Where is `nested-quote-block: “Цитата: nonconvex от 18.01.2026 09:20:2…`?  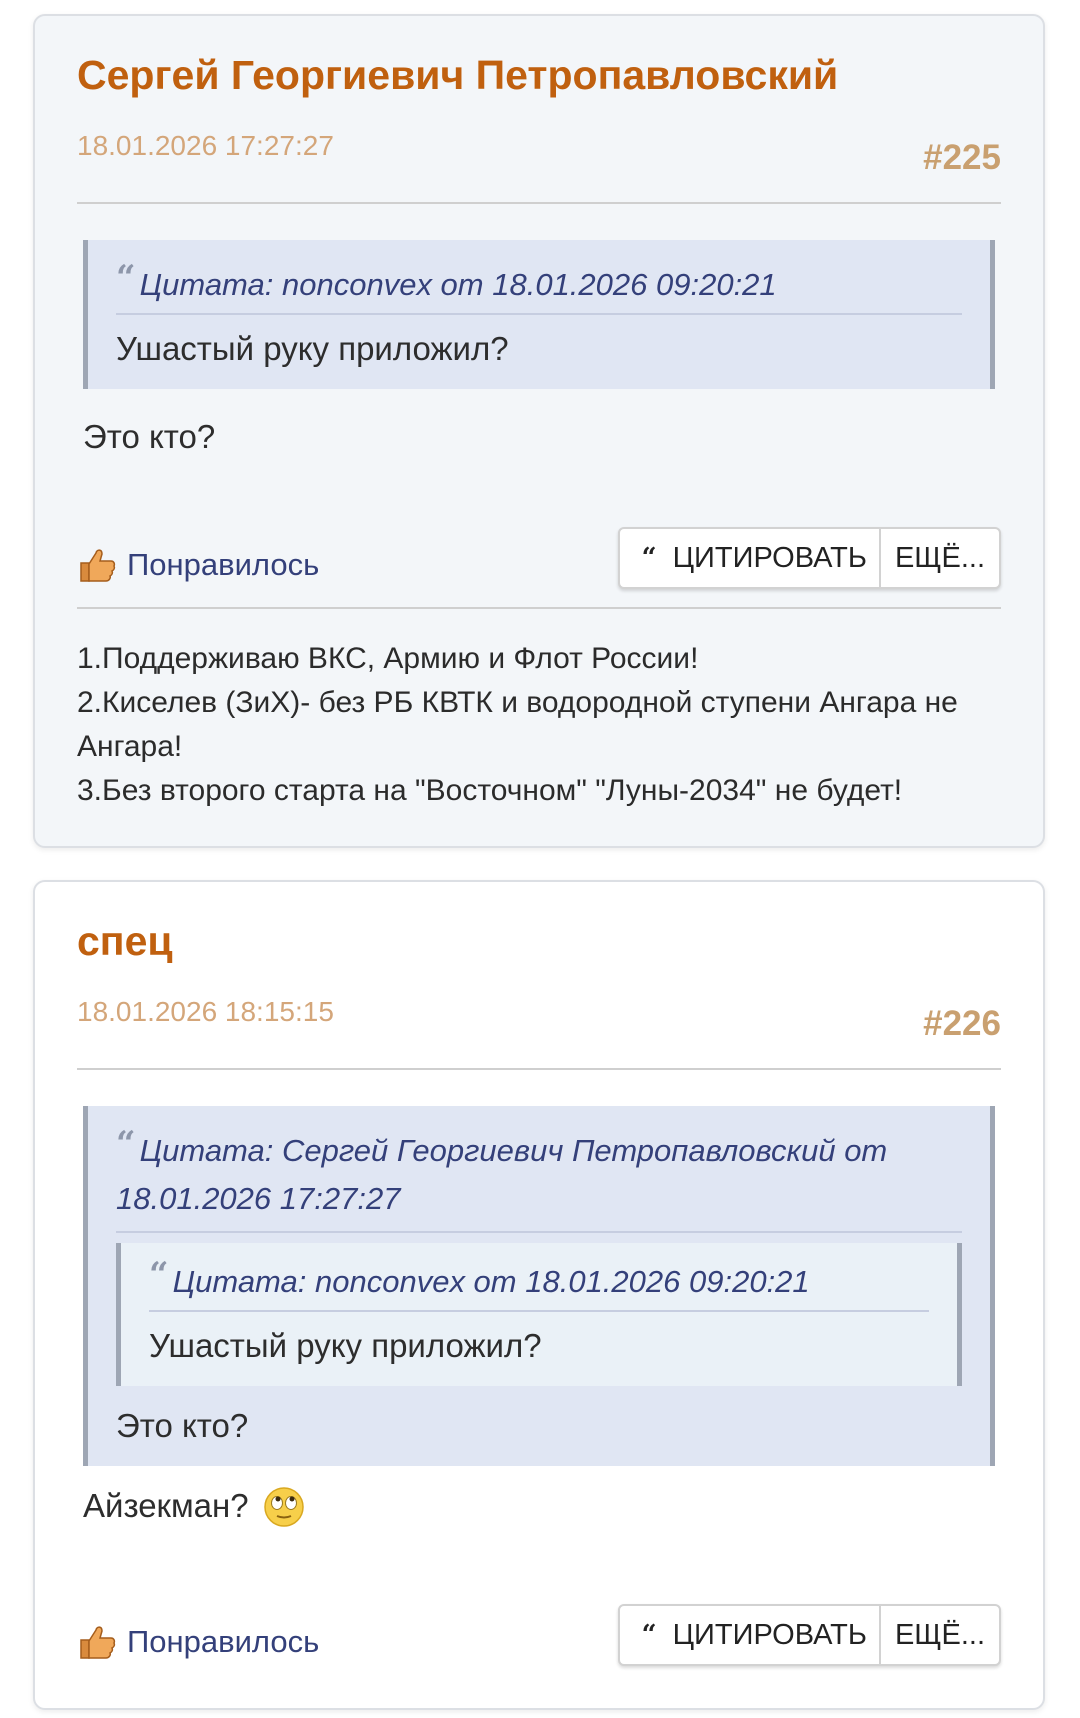
nested-quote-block: “Цитата: nonconvex от 18.01.2026 09:20:2… is located at coordinates (539, 1314).